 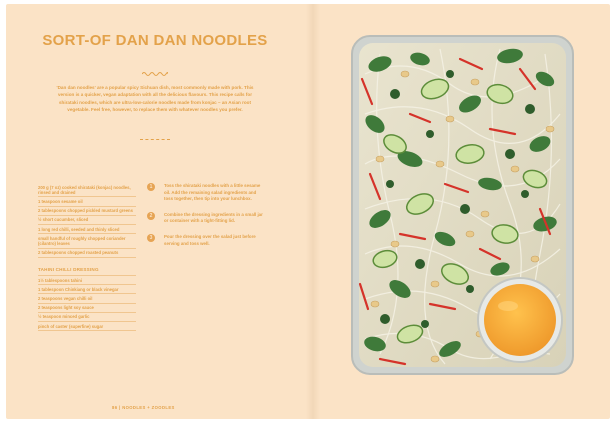 I want to click on title-wave-ornament, so click(x=155, y=74).